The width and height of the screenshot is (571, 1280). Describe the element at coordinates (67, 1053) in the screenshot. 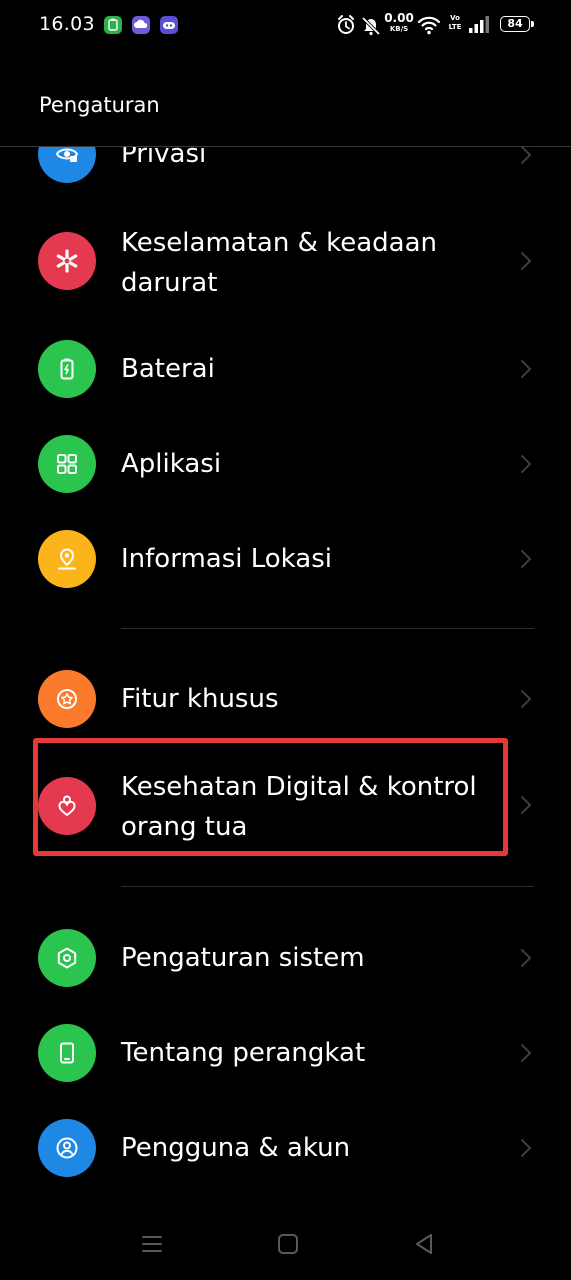

I see `device-icon` at that location.